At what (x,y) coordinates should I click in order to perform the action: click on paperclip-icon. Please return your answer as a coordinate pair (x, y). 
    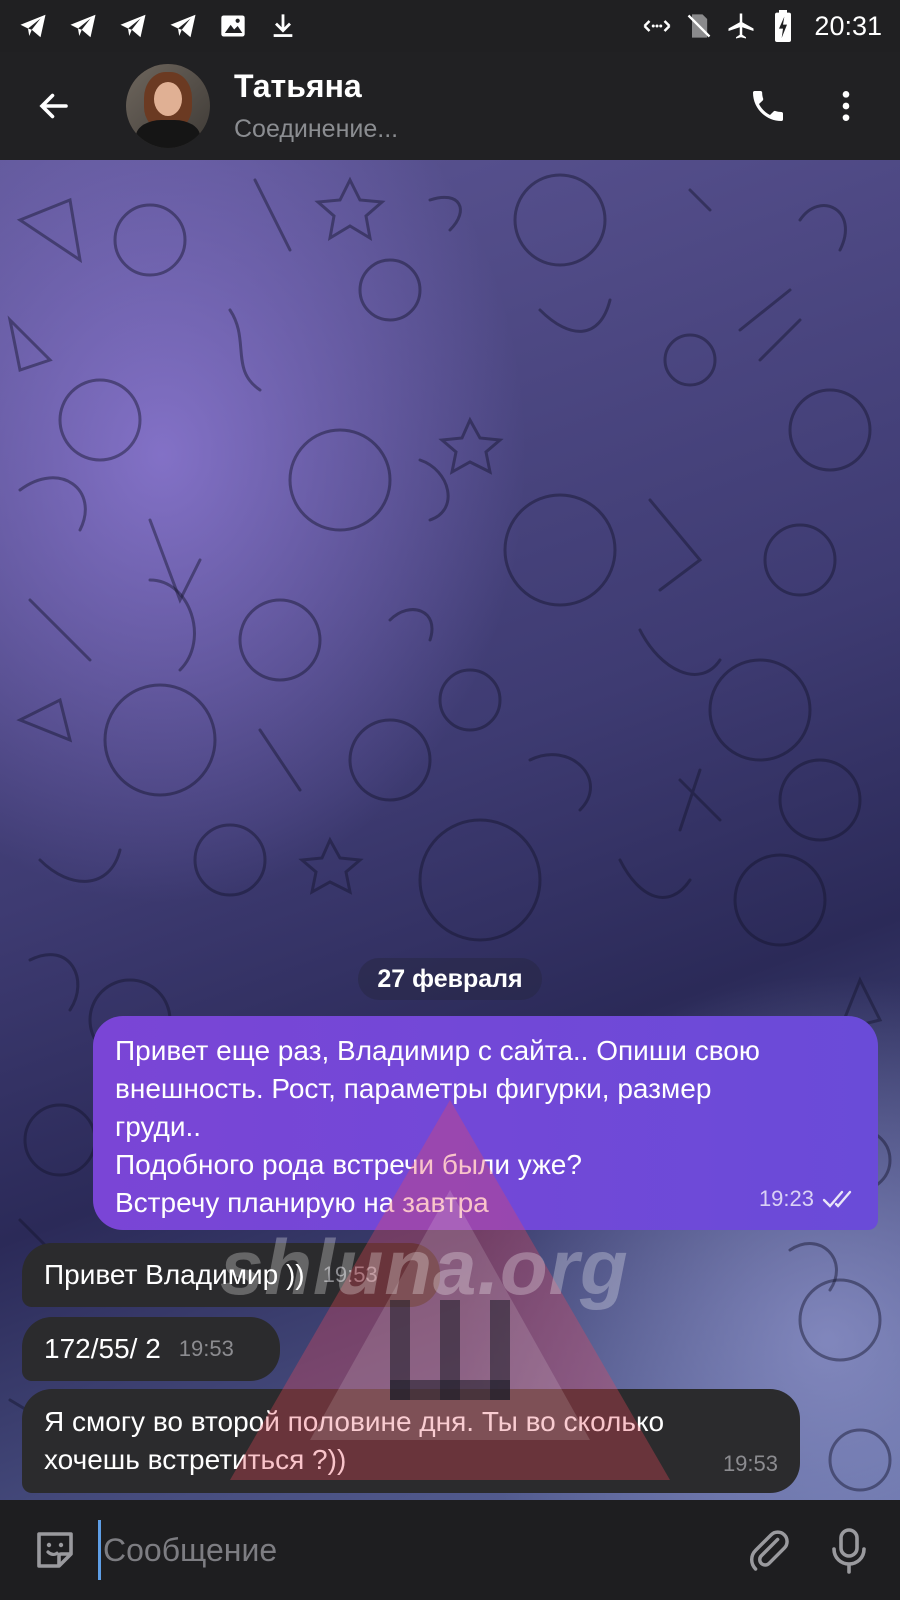
    Looking at the image, I should click on (769, 1550).